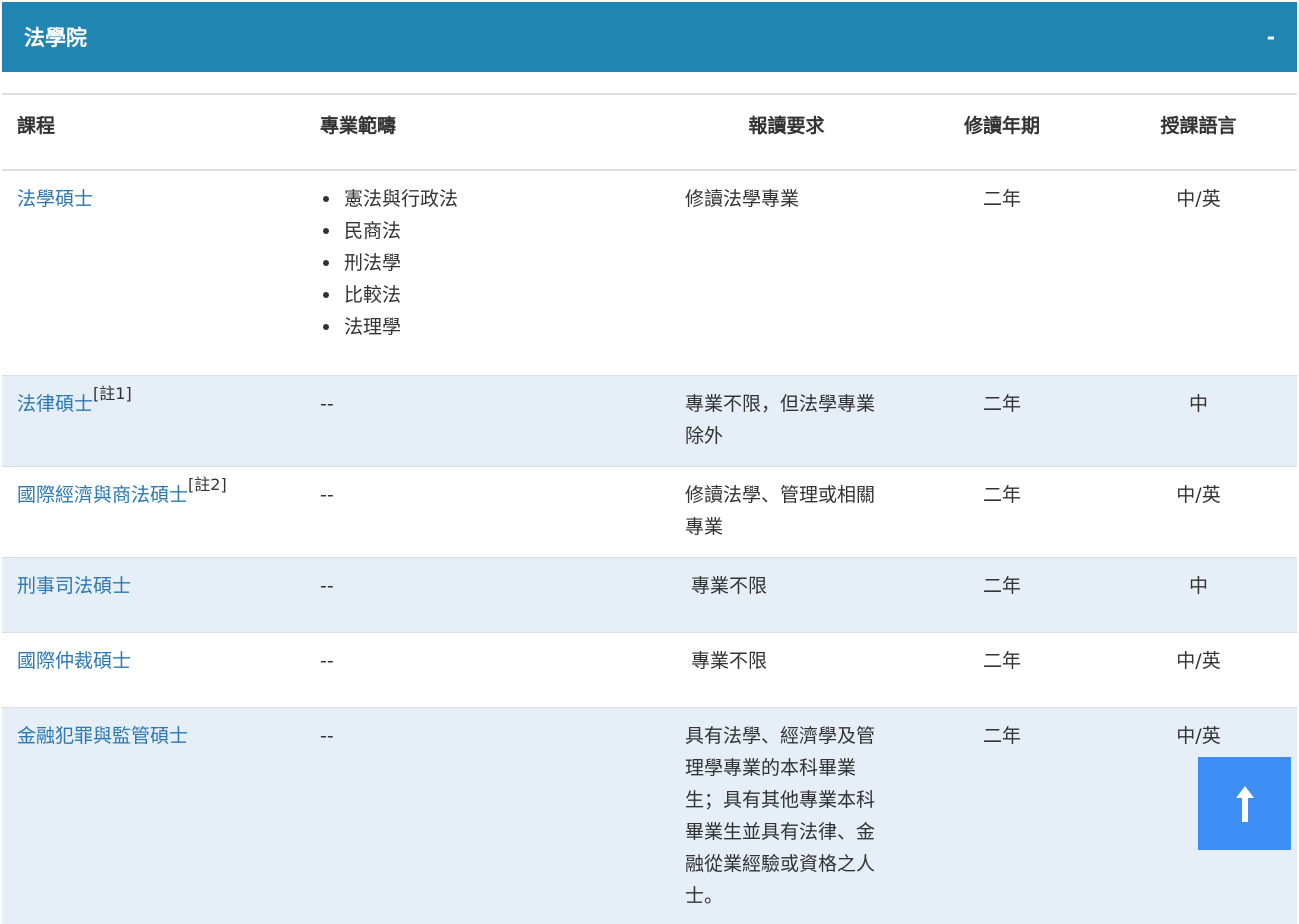 The width and height of the screenshot is (1299, 924). What do you see at coordinates (649, 37) in the screenshot?
I see `faculty-panel-header: 法學院 -` at bounding box center [649, 37].